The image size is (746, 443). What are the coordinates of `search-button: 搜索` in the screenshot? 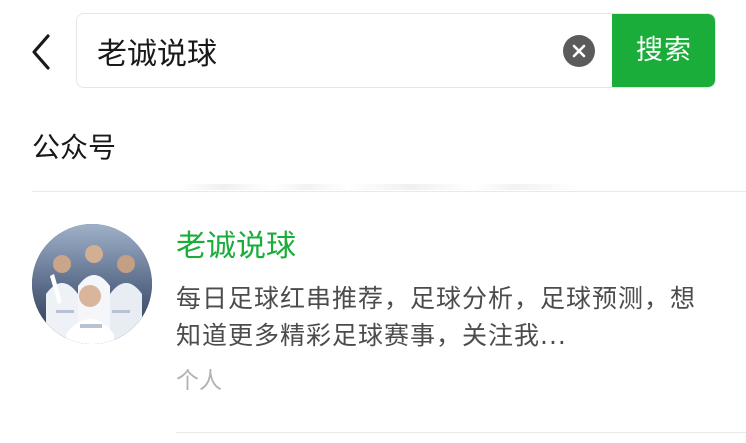 It's located at (663, 50).